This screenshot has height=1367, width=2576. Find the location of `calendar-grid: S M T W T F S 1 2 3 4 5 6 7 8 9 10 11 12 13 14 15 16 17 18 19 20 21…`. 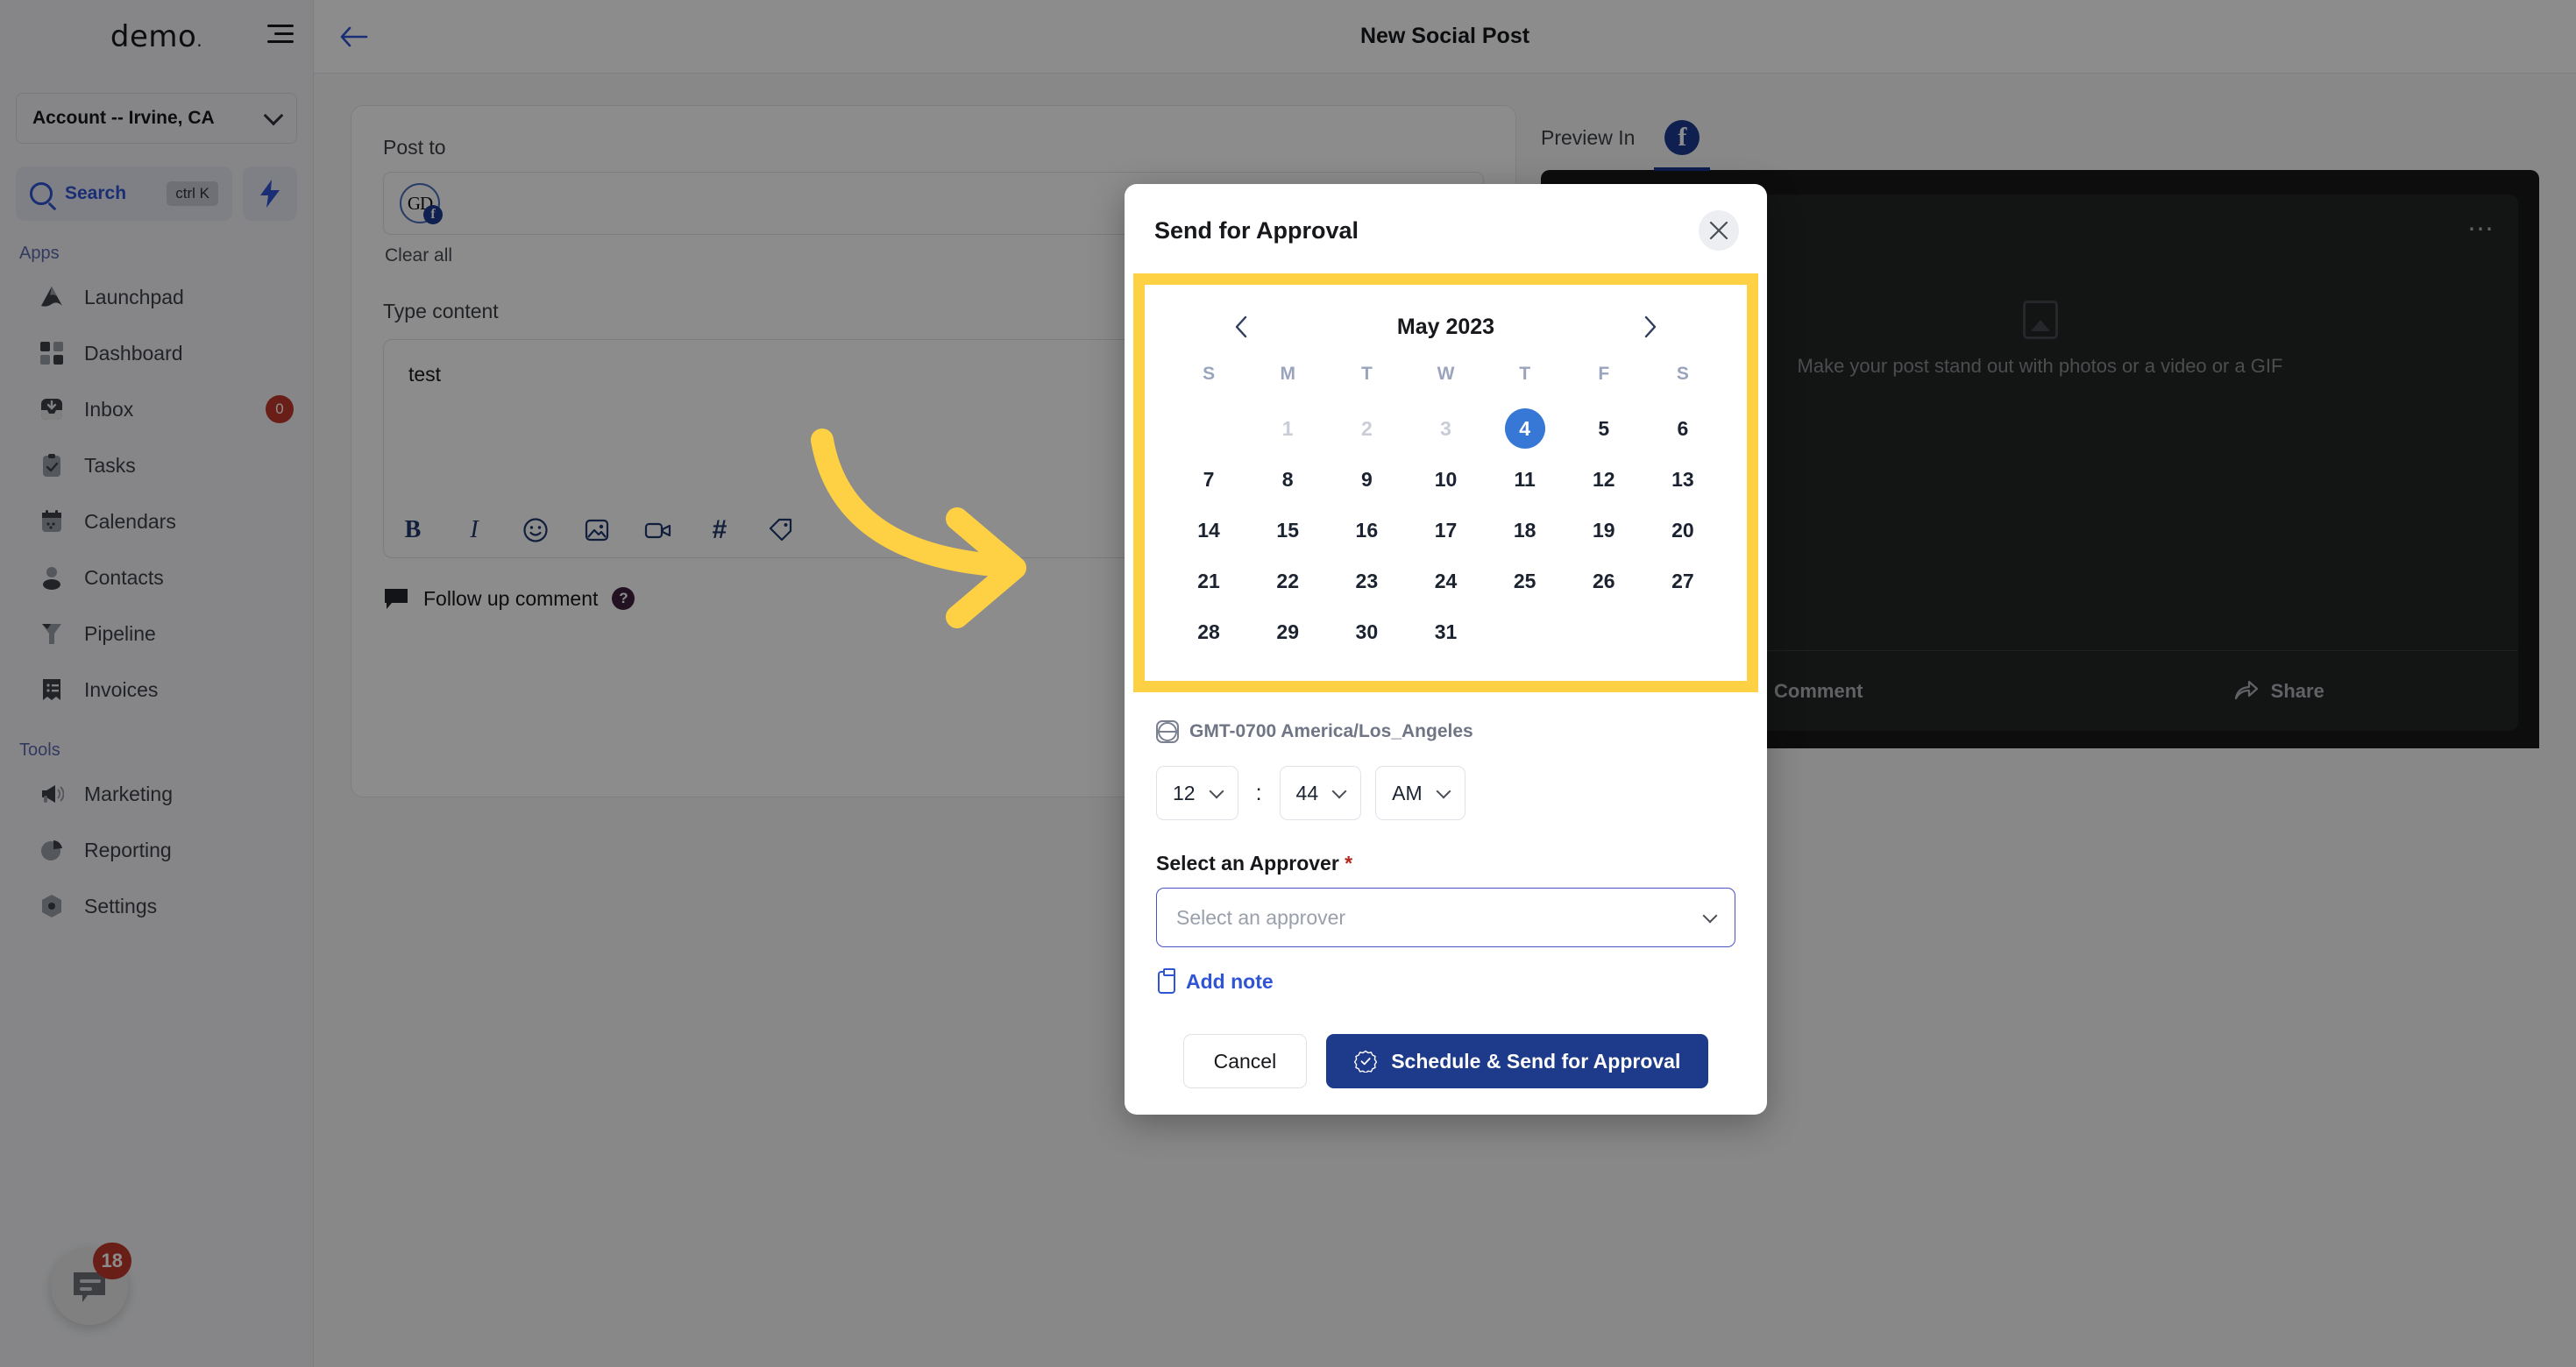

calendar-grid: S M T W T F S 1 2 3 4 5 6 7 8 9 10 11 12 13 14 15 16 17 18 19 20 21… is located at coordinates (1445, 504).